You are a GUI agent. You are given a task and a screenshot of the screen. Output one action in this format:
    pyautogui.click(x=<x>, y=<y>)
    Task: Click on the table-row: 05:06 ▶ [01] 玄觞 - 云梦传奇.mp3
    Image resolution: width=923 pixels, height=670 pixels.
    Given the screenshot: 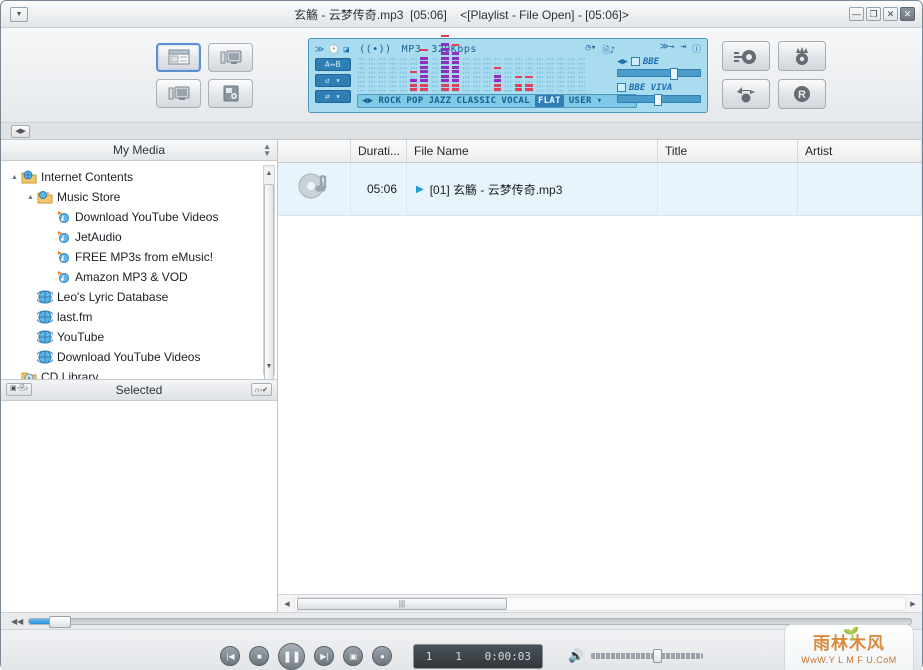 What is the action you would take?
    pyautogui.click(x=600, y=189)
    